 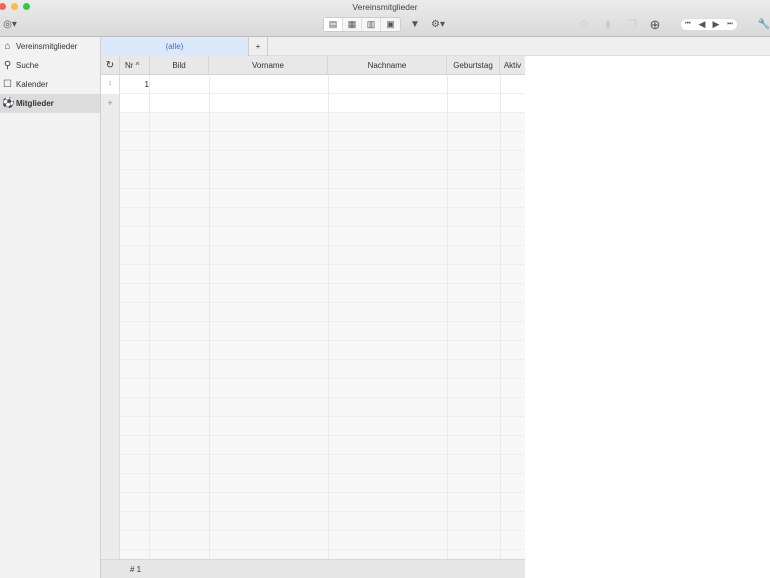 What do you see at coordinates (322, 84) in the screenshot?
I see `table-row: 1` at bounding box center [322, 84].